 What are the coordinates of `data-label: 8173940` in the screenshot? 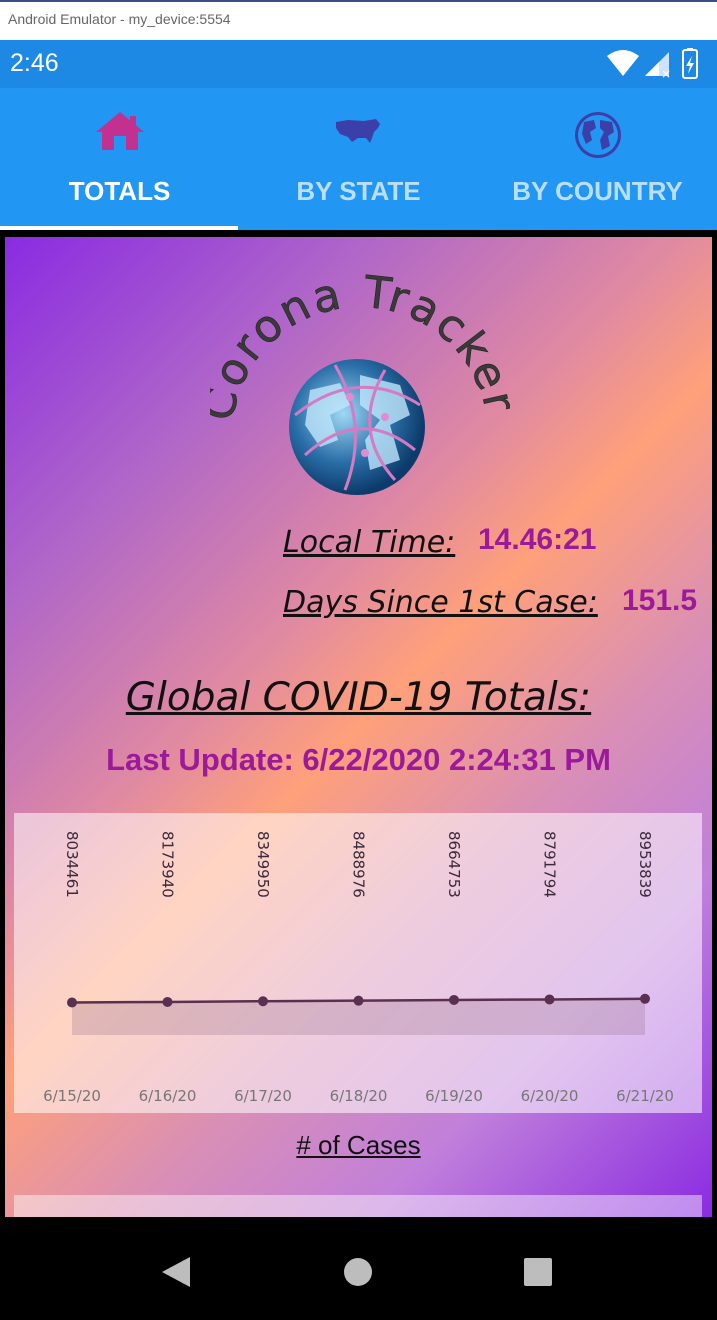 It's located at (168, 864).